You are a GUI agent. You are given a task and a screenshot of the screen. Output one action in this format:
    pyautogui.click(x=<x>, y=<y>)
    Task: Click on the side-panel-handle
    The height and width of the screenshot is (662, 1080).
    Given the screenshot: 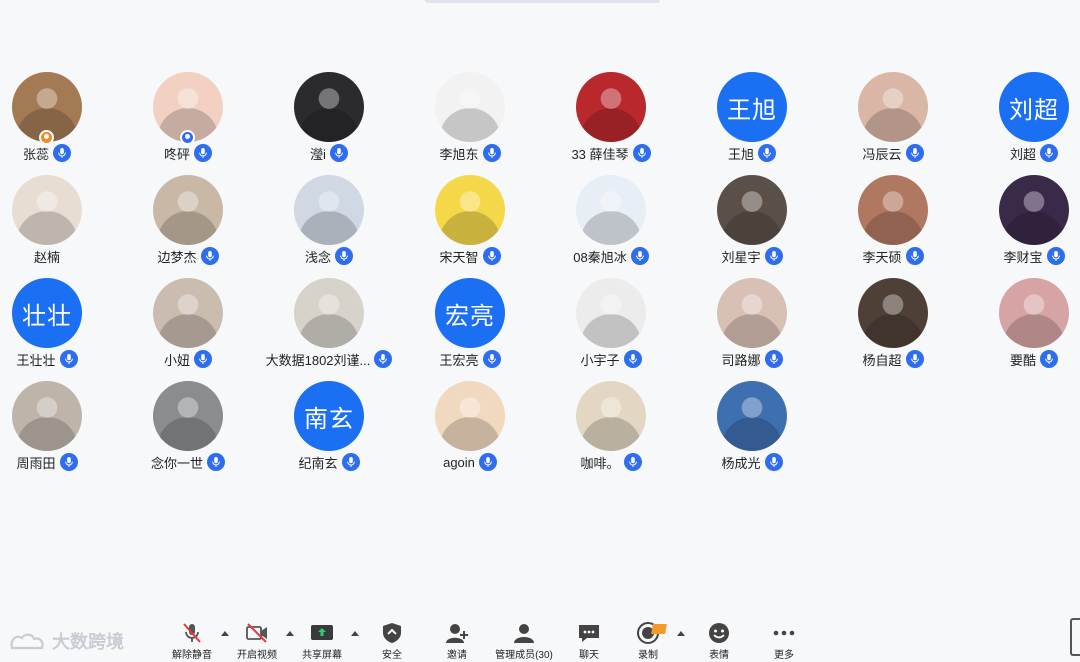 What is the action you would take?
    pyautogui.click(x=1075, y=637)
    